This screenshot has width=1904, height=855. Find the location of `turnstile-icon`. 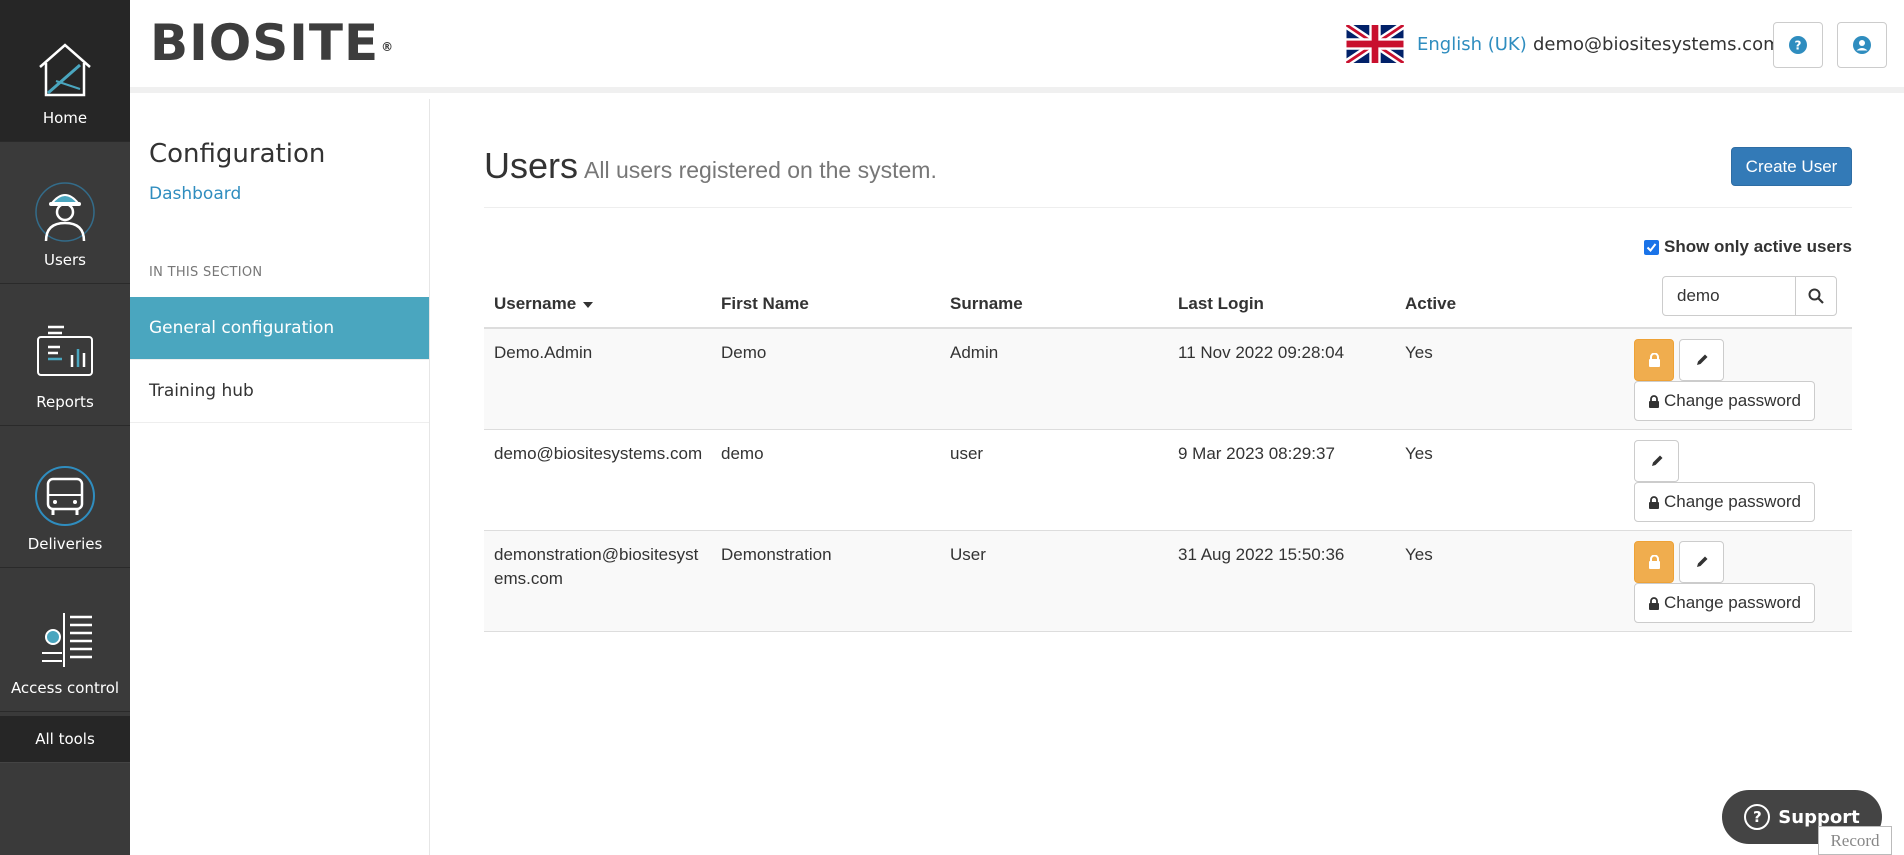

turnstile-icon is located at coordinates (67, 640).